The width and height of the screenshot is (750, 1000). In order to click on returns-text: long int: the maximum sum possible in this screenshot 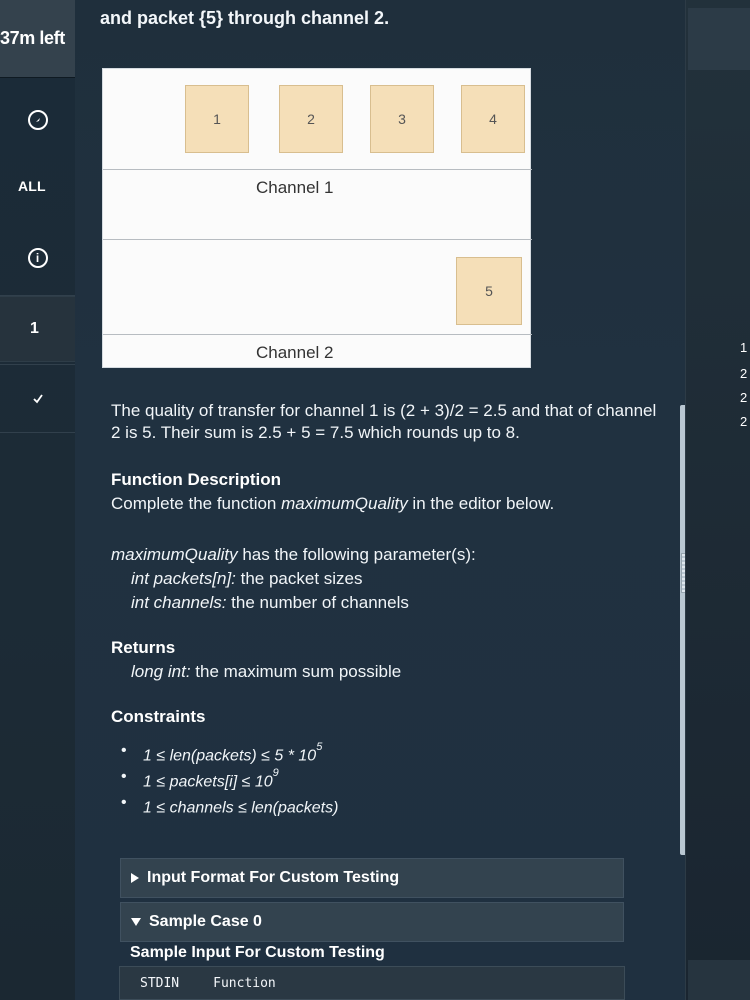, I will do `click(266, 672)`.